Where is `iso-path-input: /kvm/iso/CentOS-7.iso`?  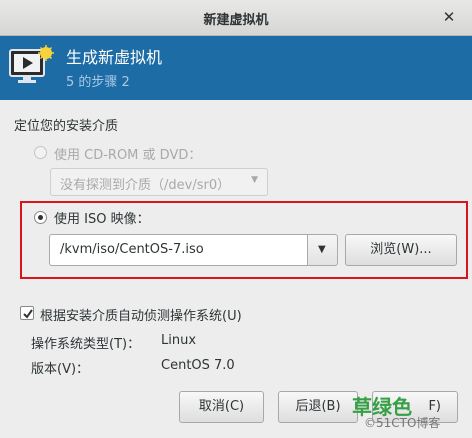
iso-path-input: /kvm/iso/CentOS-7.iso is located at coordinates (178, 250).